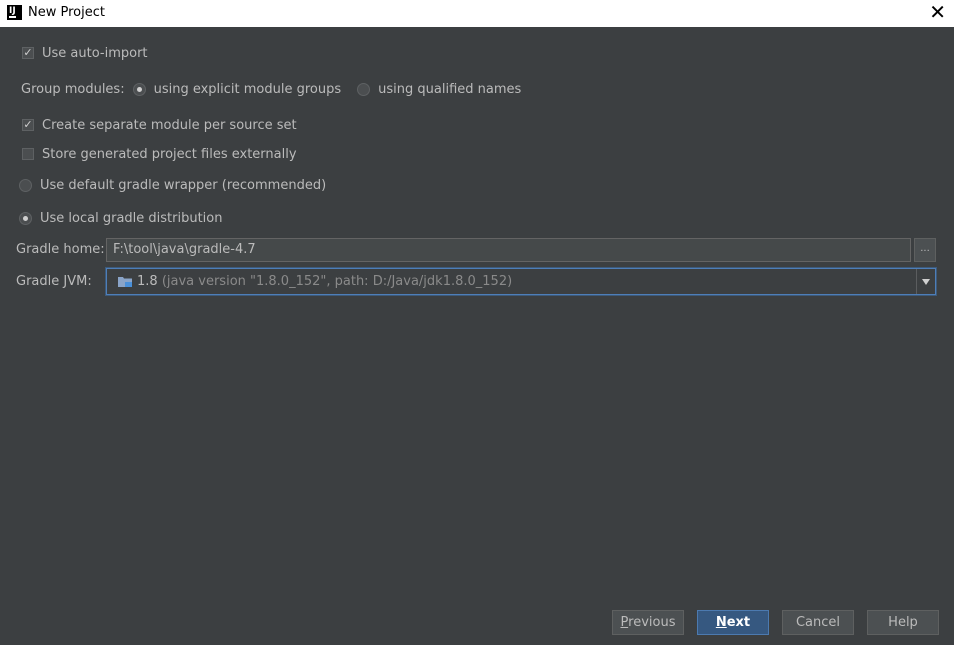 The height and width of the screenshot is (645, 954). I want to click on gradle-home-label: Gradle home:, so click(60, 249).